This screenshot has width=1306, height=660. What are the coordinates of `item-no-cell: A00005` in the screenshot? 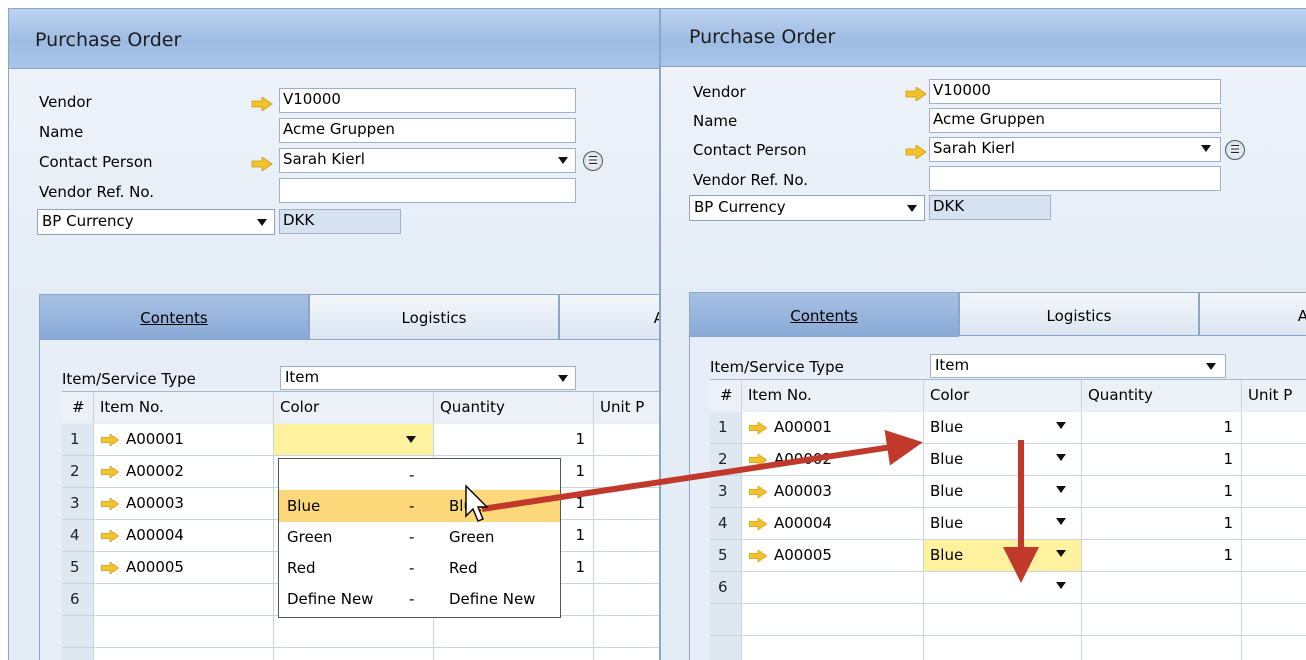 It's located at (833, 555).